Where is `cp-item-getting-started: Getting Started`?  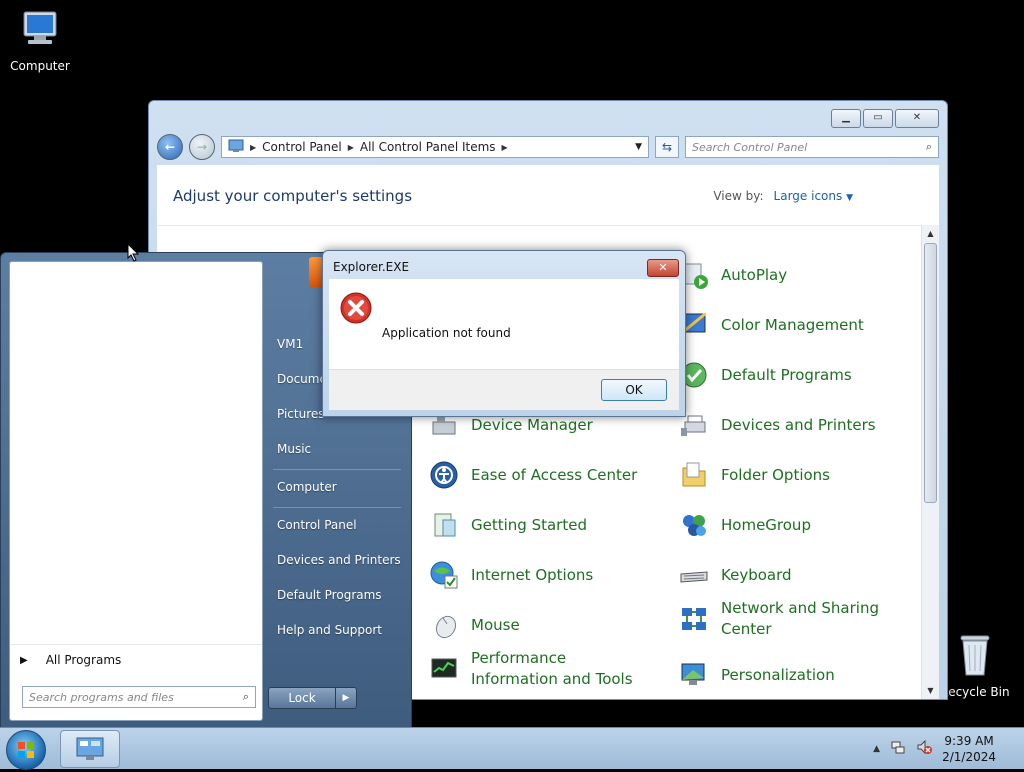 cp-item-getting-started: Getting Started is located at coordinates (542, 525).